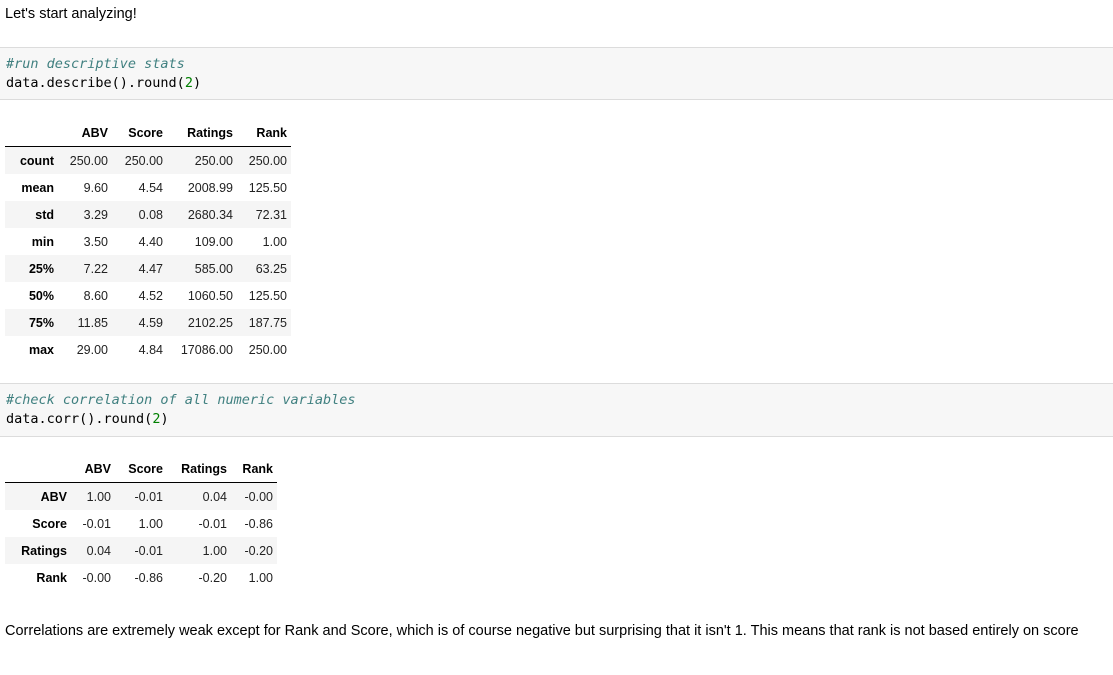  I want to click on table-cell: 187.75, so click(267, 322).